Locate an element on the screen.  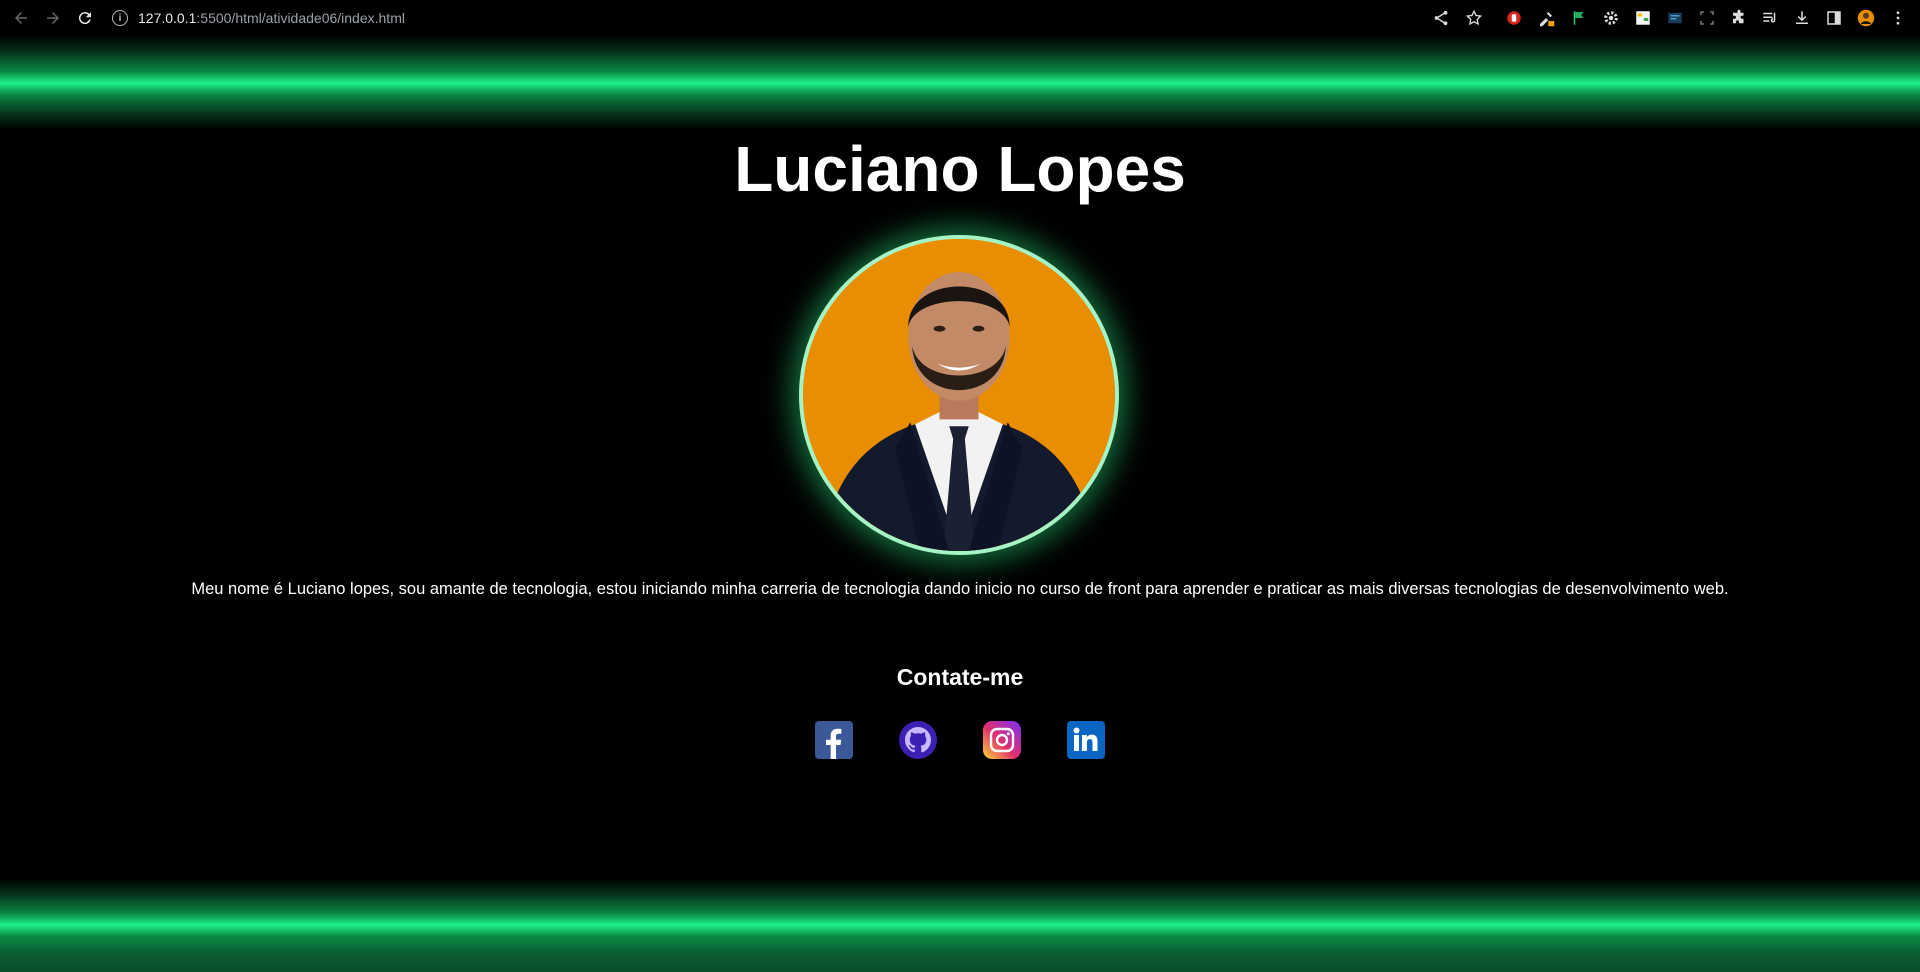
github-link is located at coordinates (918, 740).